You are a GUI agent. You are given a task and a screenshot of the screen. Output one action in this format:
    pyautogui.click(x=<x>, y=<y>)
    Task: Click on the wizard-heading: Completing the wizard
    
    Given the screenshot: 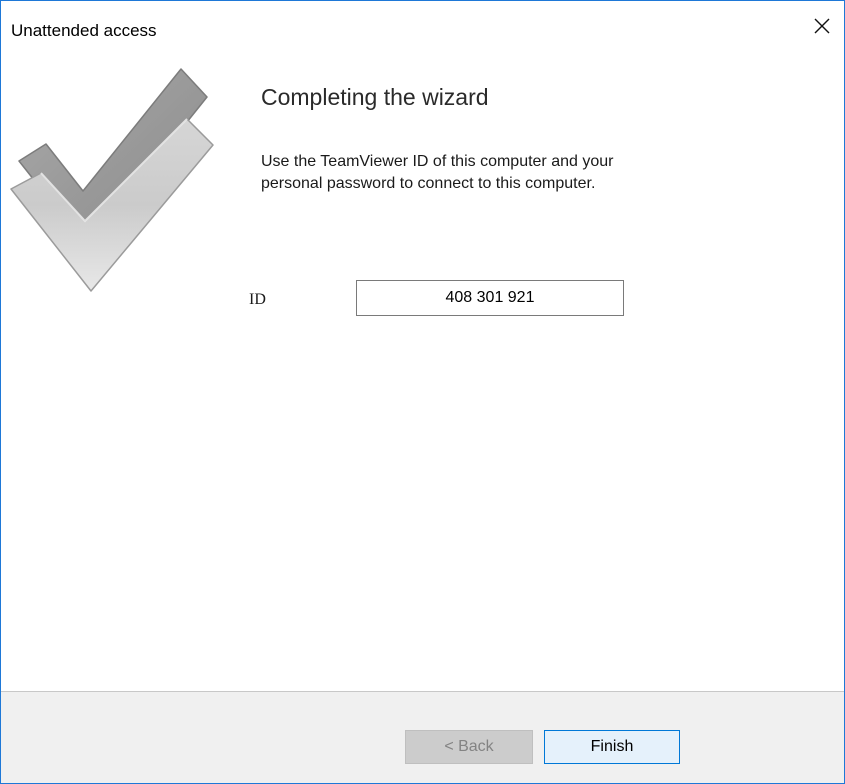 What is the action you would take?
    pyautogui.click(x=375, y=97)
    